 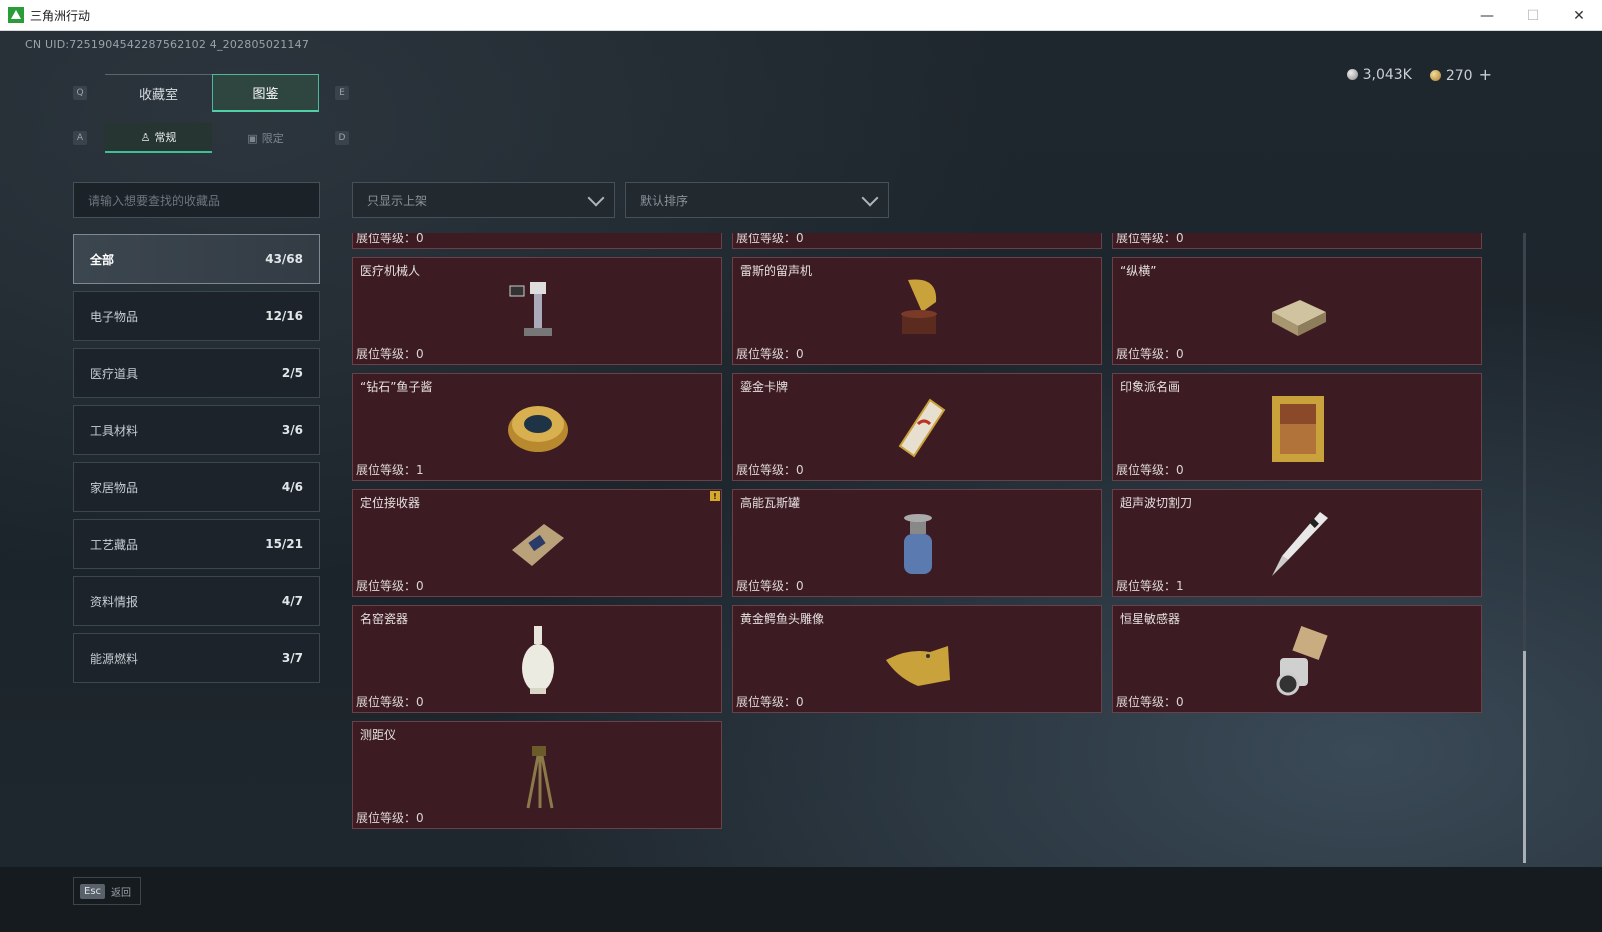 What do you see at coordinates (919, 306) in the screenshot?
I see `gramophone-icon` at bounding box center [919, 306].